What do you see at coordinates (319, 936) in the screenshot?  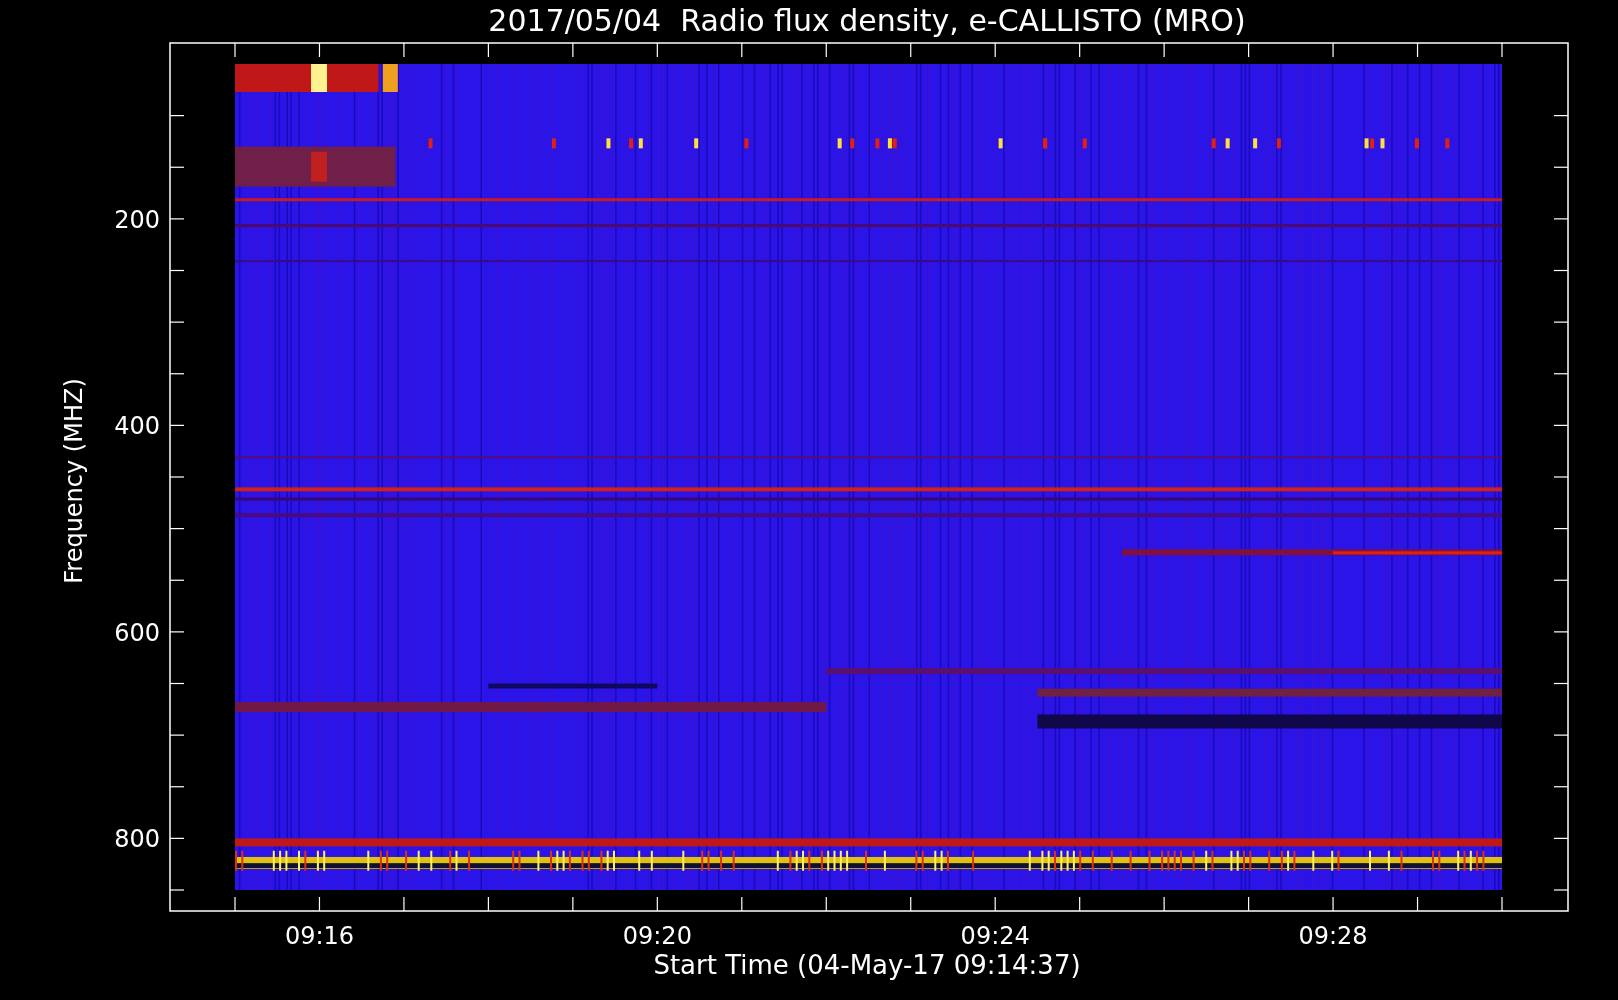 I see `x-tick-label: 09:16` at bounding box center [319, 936].